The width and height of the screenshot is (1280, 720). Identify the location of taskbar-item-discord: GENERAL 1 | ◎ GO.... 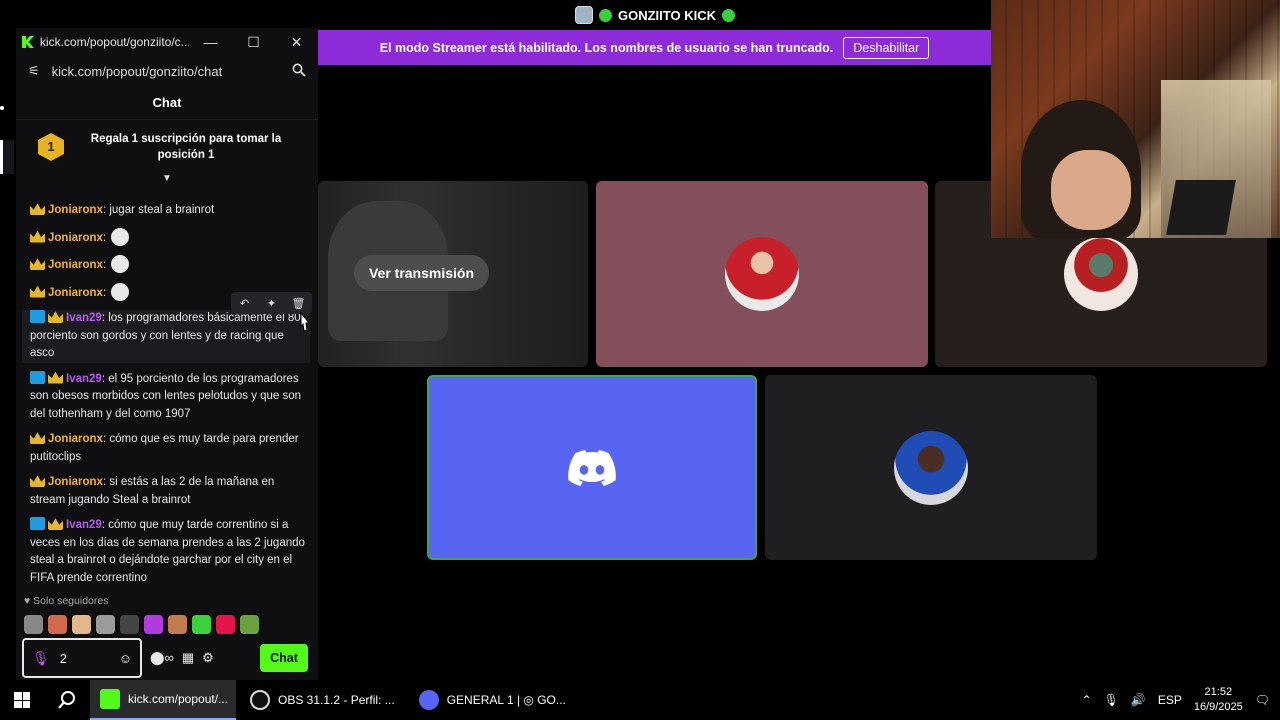
(492, 700).